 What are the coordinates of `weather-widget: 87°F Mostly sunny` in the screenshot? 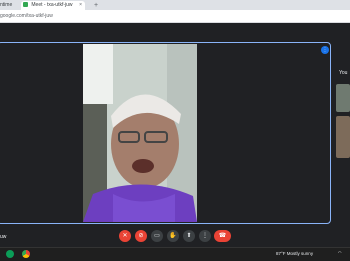 It's located at (294, 253).